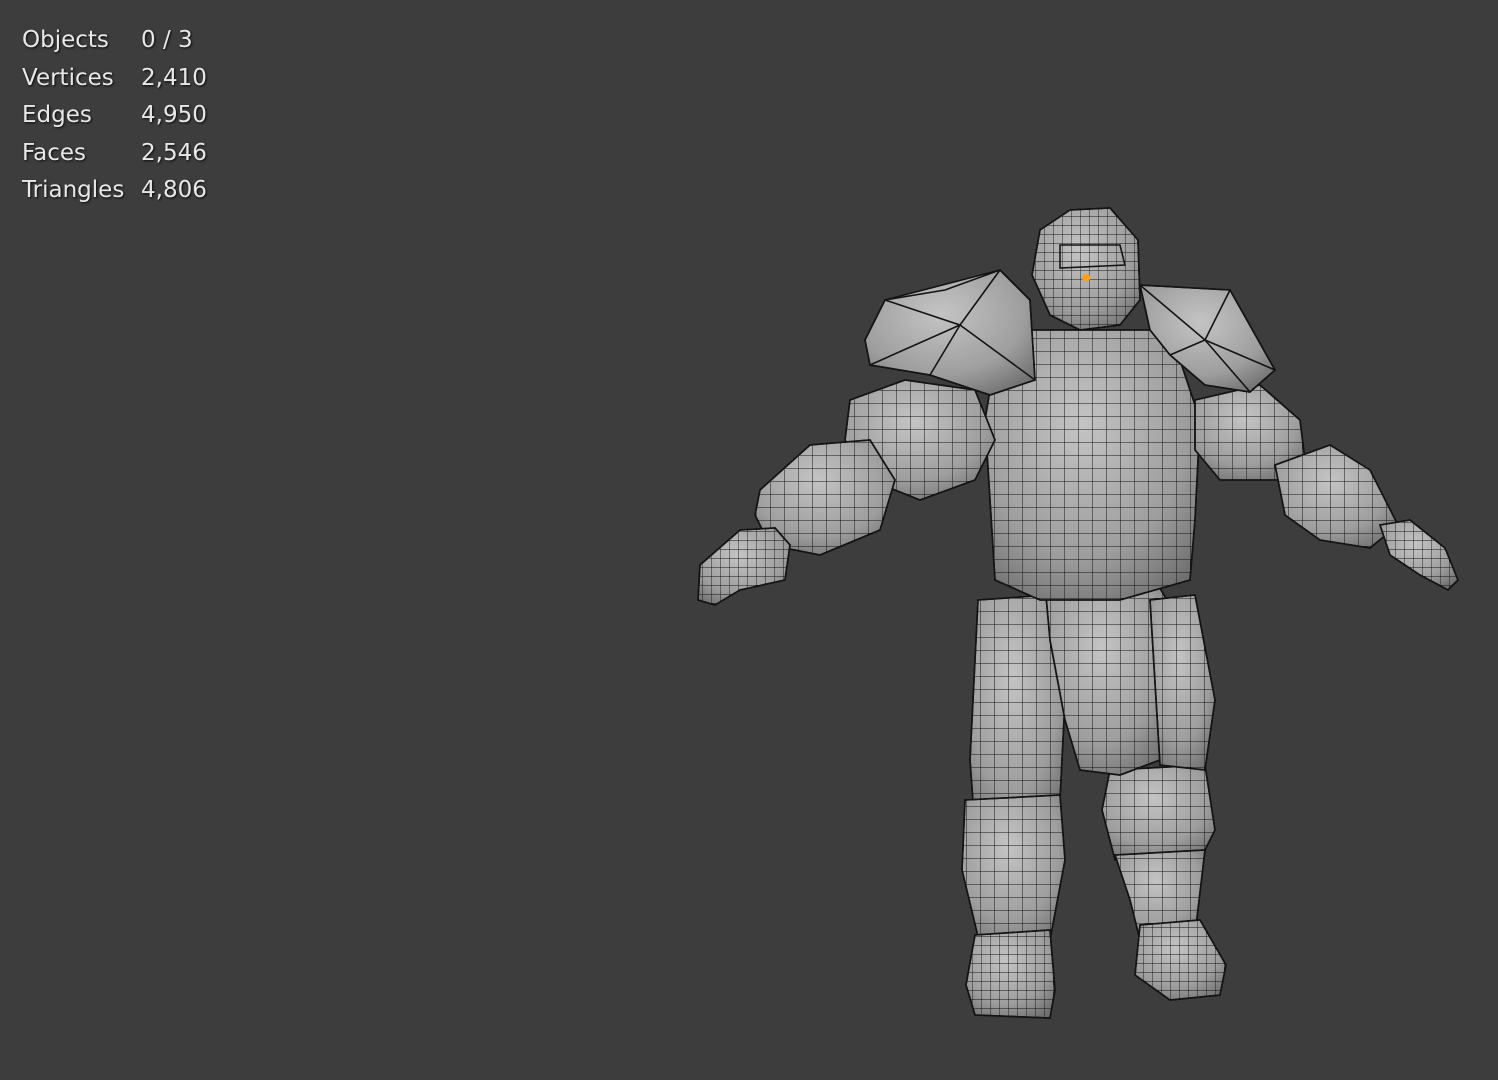 The image size is (1498, 1080). I want to click on waist-armor, so click(1130, 677).